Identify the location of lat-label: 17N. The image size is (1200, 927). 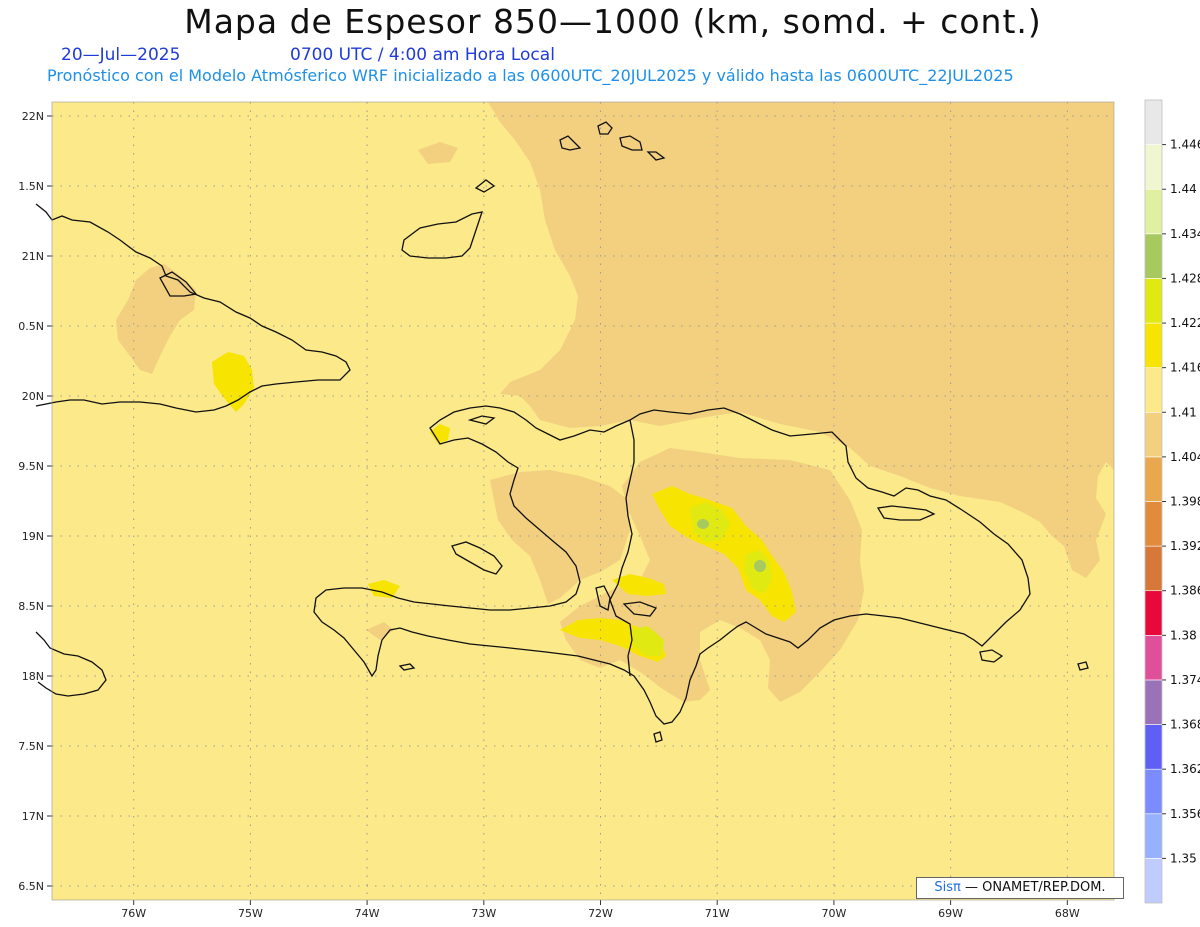
(33, 816).